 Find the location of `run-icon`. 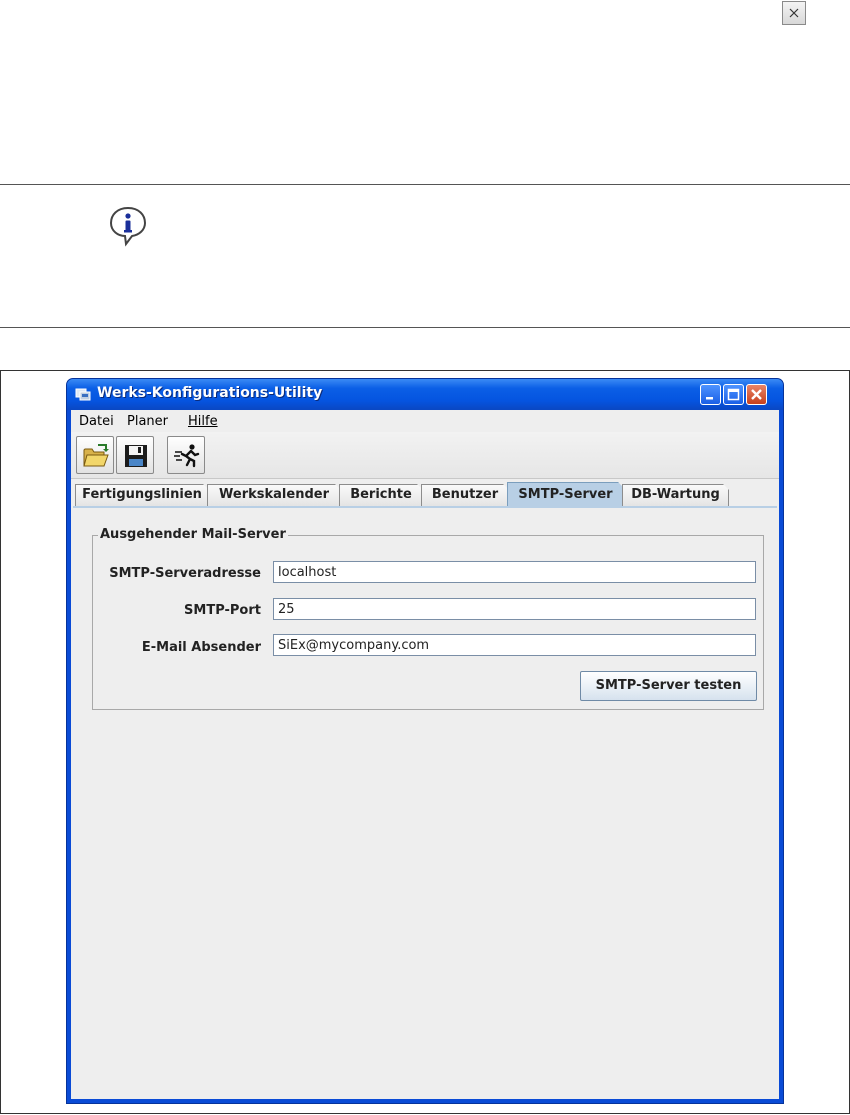

run-icon is located at coordinates (187, 456).